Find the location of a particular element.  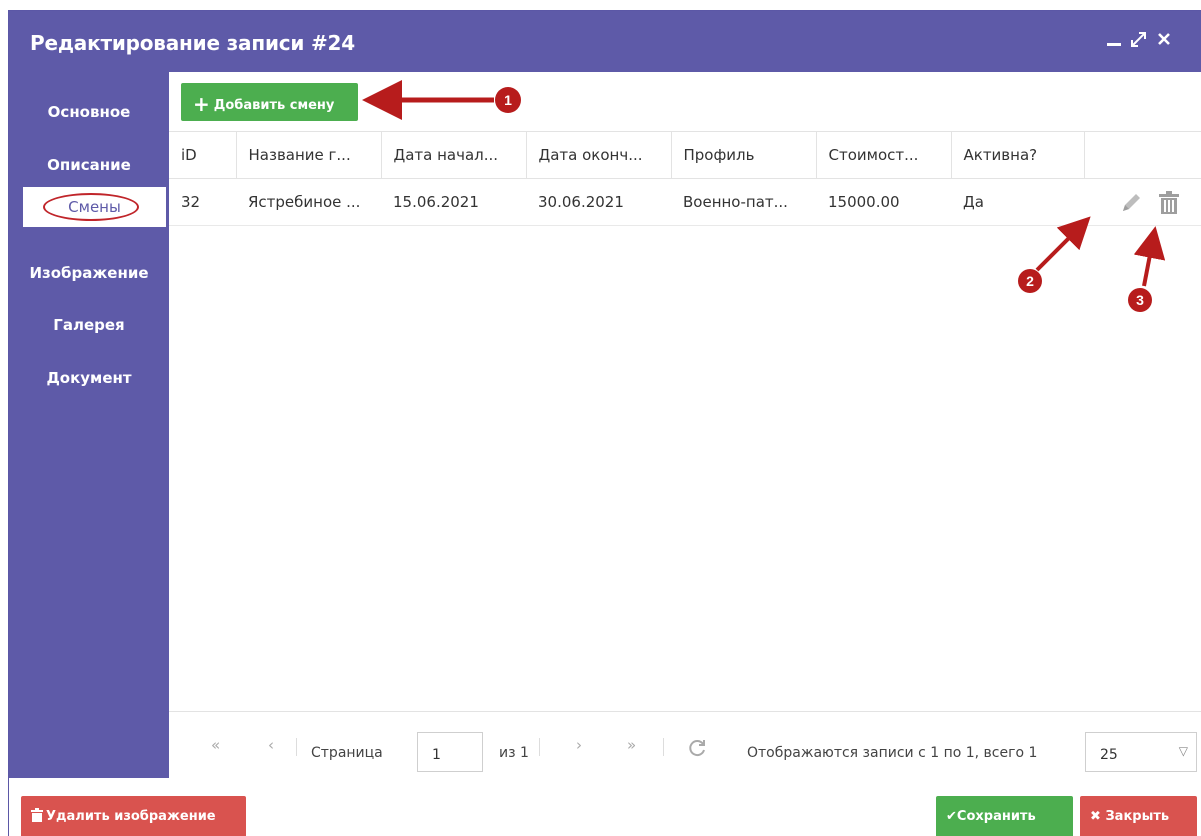

dialog-titlebar: Редактирование записи #24 is located at coordinates (605, 41).